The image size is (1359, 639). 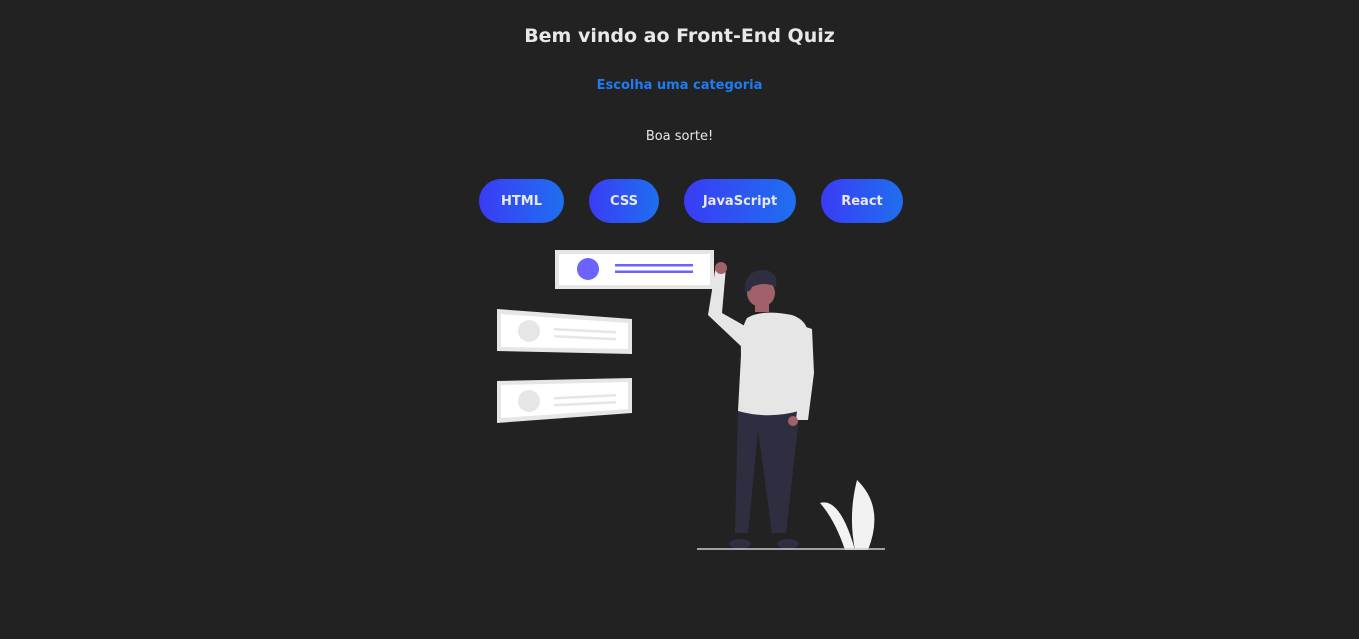 What do you see at coordinates (624, 201) in the screenshot?
I see `category-button-css: CSS` at bounding box center [624, 201].